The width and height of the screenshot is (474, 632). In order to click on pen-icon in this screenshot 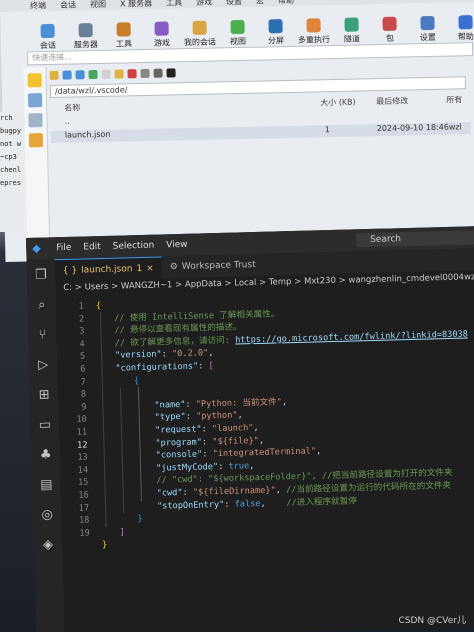, I will do `click(35, 120)`.